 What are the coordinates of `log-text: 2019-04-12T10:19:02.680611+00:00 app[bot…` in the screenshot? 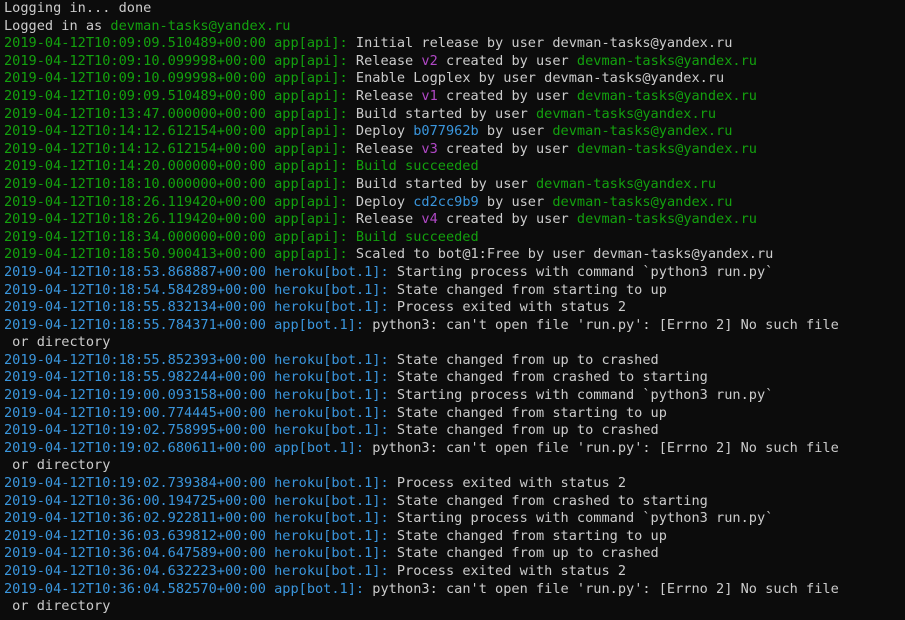 It's located at (188, 447).